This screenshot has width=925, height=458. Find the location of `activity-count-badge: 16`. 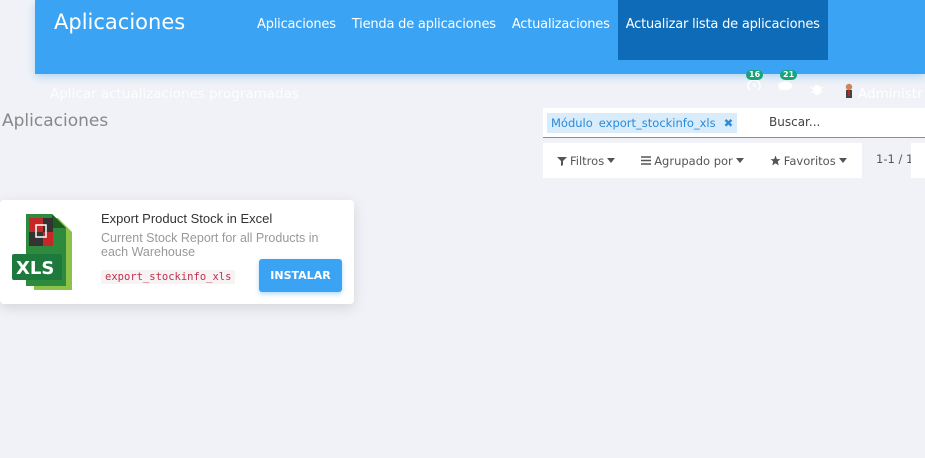

activity-count-badge: 16 is located at coordinates (755, 75).